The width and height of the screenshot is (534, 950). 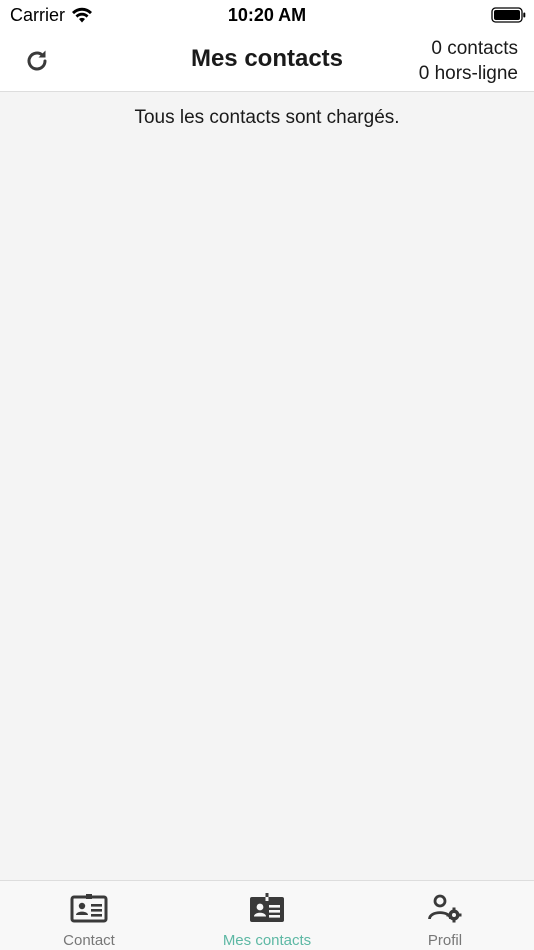 I want to click on status-time: 10:20 AM, so click(x=267, y=15).